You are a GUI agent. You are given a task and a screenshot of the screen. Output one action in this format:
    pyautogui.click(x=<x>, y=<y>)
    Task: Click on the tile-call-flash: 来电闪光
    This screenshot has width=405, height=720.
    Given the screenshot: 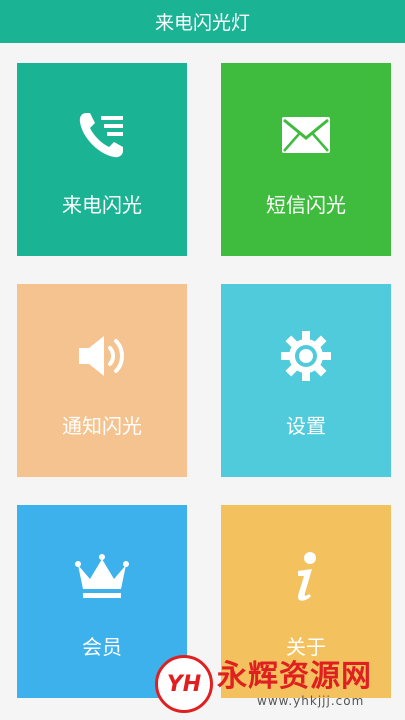 What is the action you would take?
    pyautogui.click(x=102, y=159)
    